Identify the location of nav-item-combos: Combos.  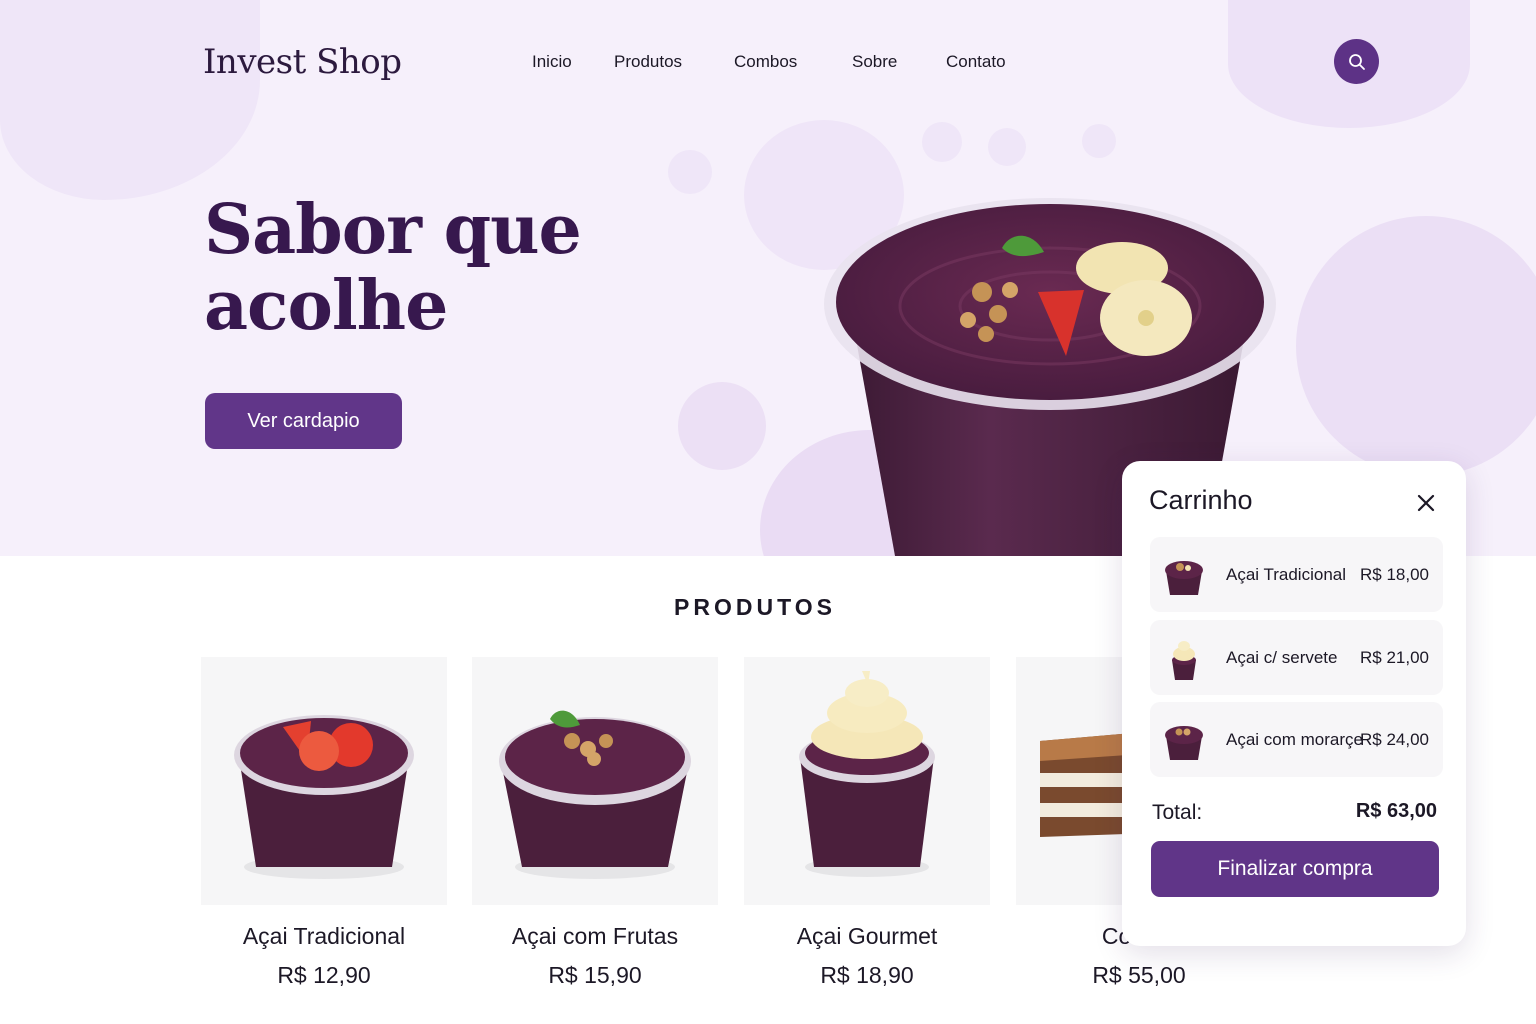
(765, 62).